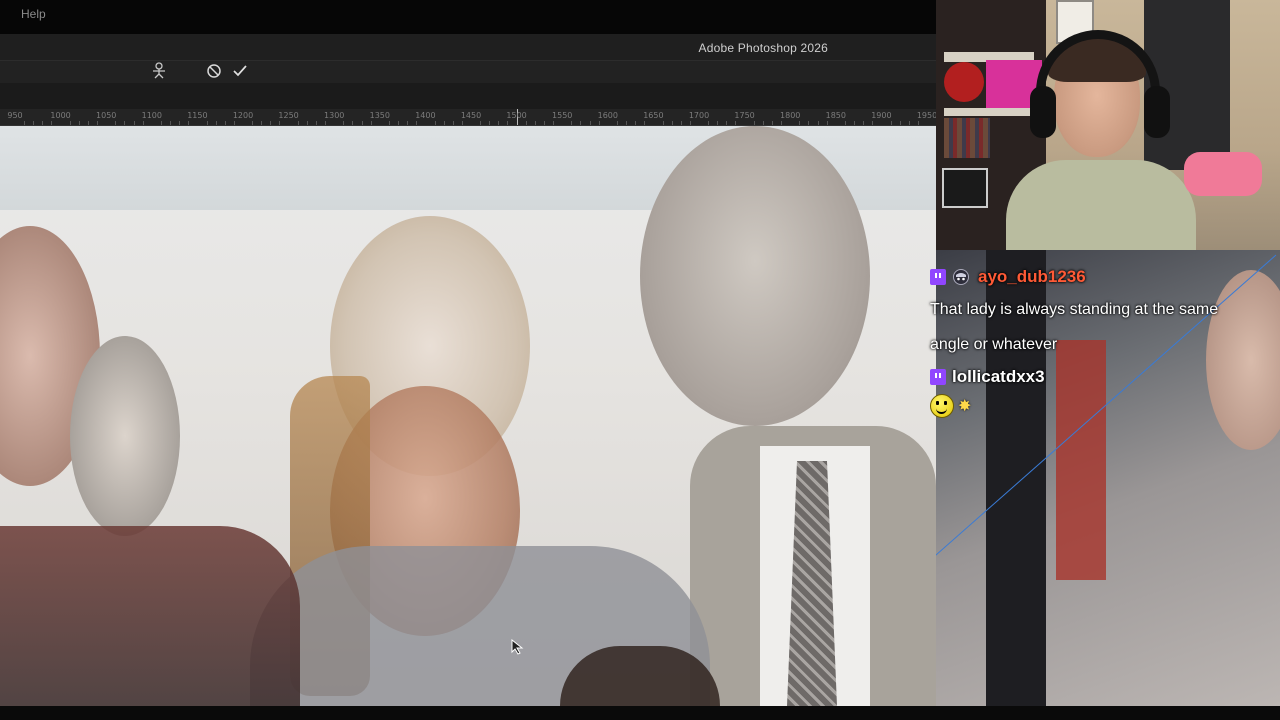  I want to click on microphone-icon, so click(1223, 174).